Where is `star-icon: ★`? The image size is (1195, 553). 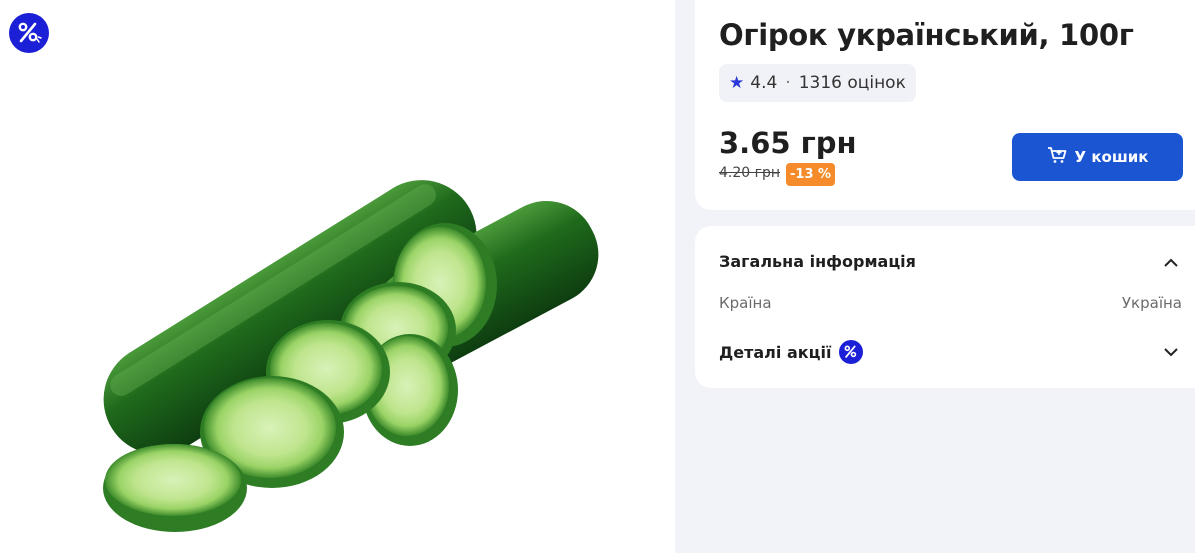
star-icon: ★ is located at coordinates (737, 83).